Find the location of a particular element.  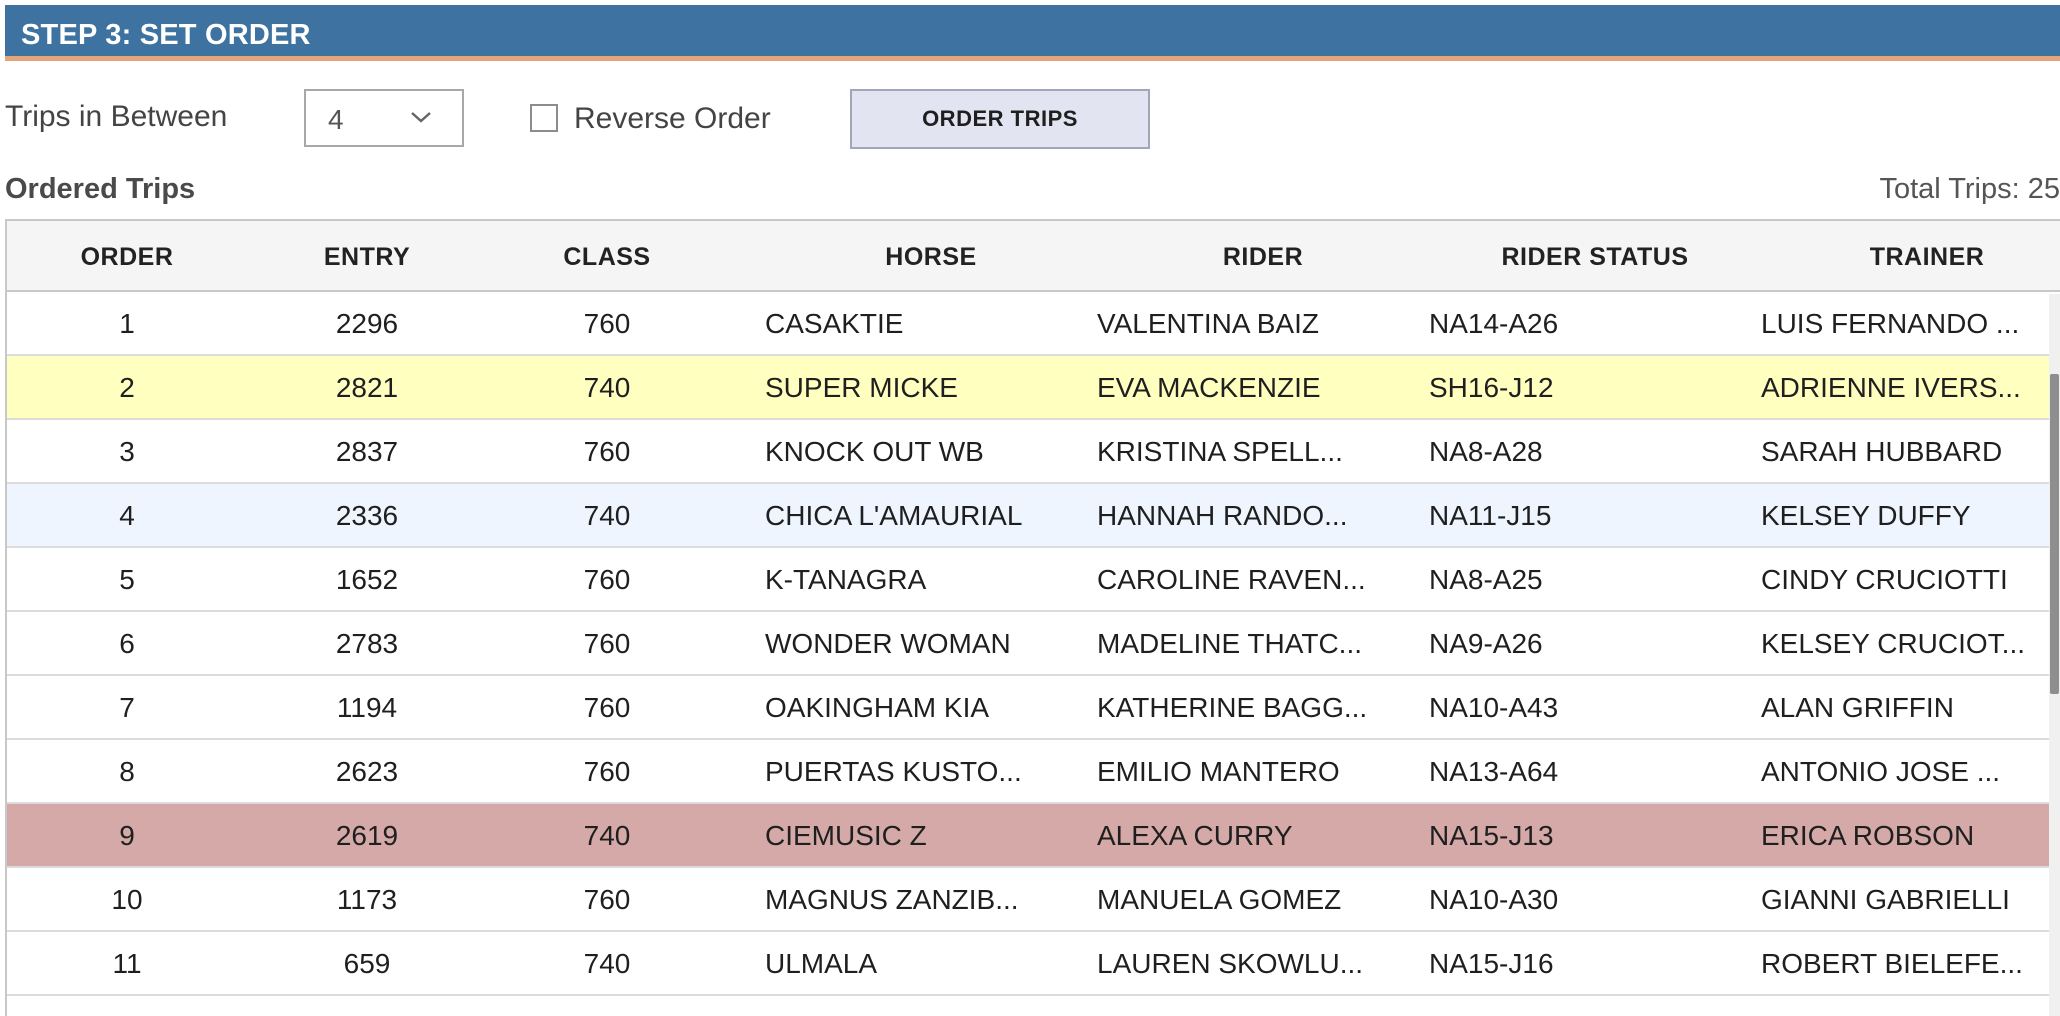

column-header-order: ORDER is located at coordinates (127, 257).